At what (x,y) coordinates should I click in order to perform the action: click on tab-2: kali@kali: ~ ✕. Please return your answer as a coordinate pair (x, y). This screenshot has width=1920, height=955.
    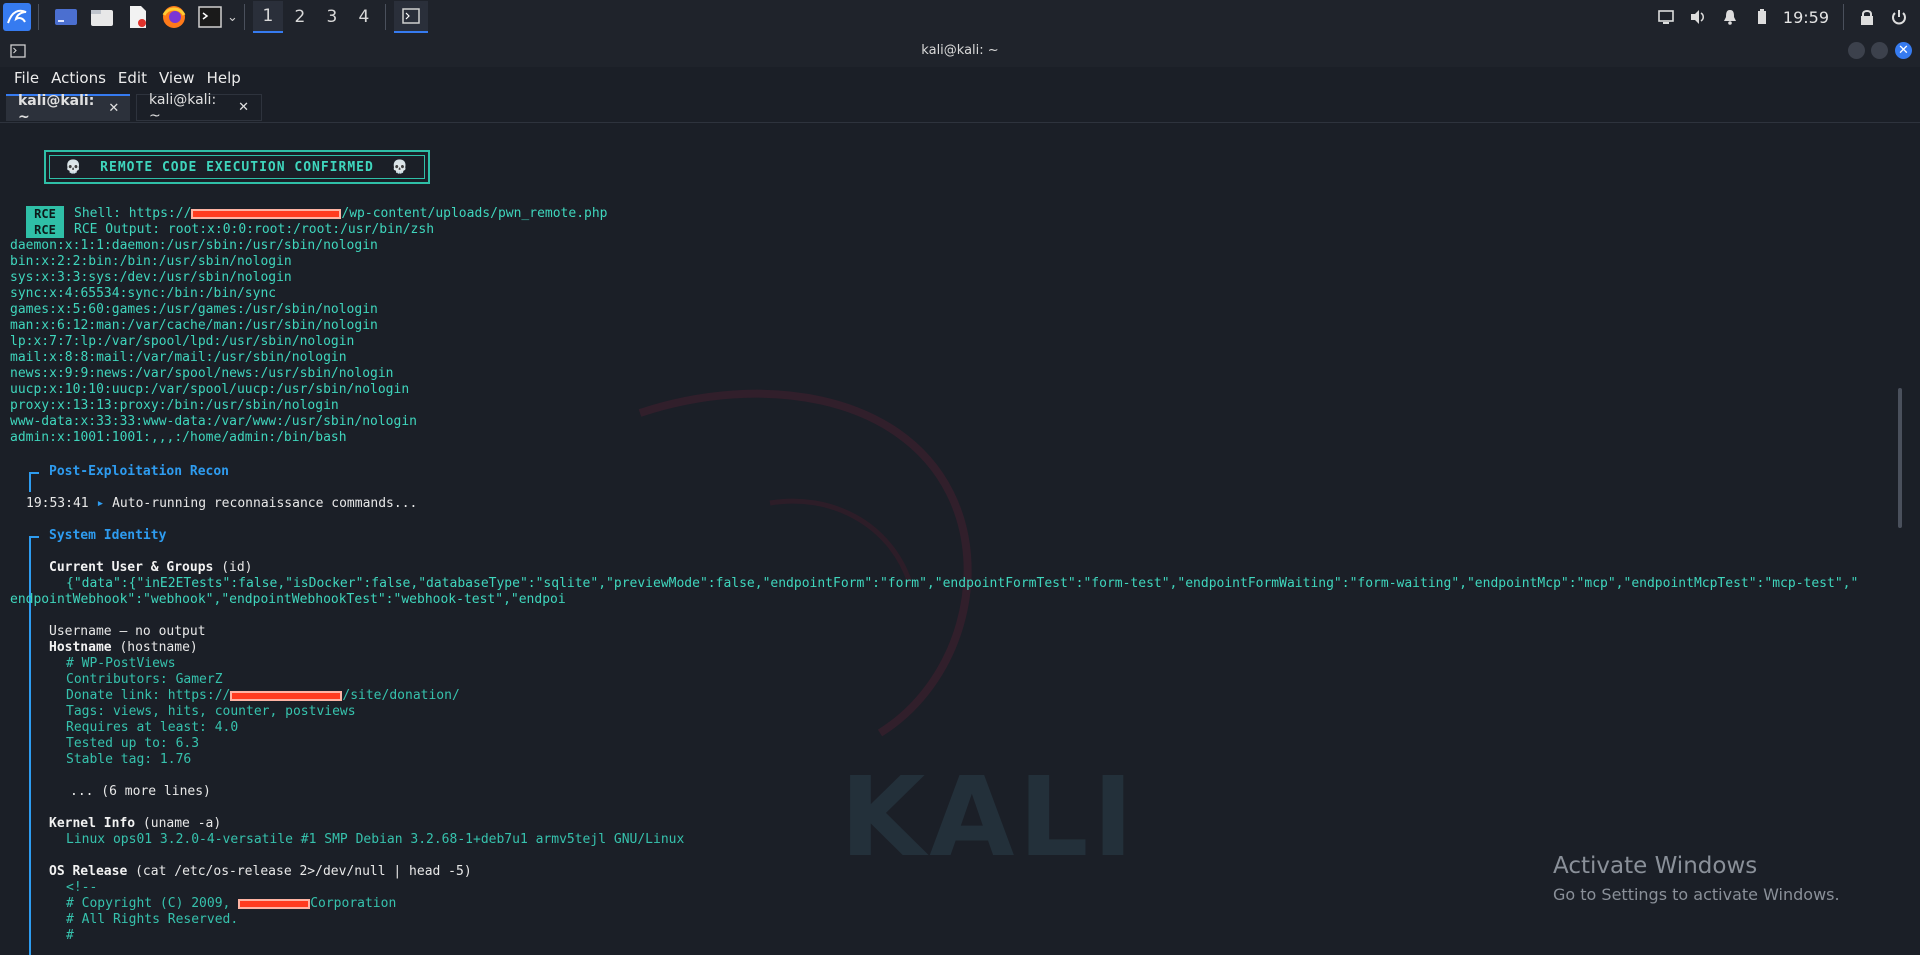
    Looking at the image, I should click on (199, 108).